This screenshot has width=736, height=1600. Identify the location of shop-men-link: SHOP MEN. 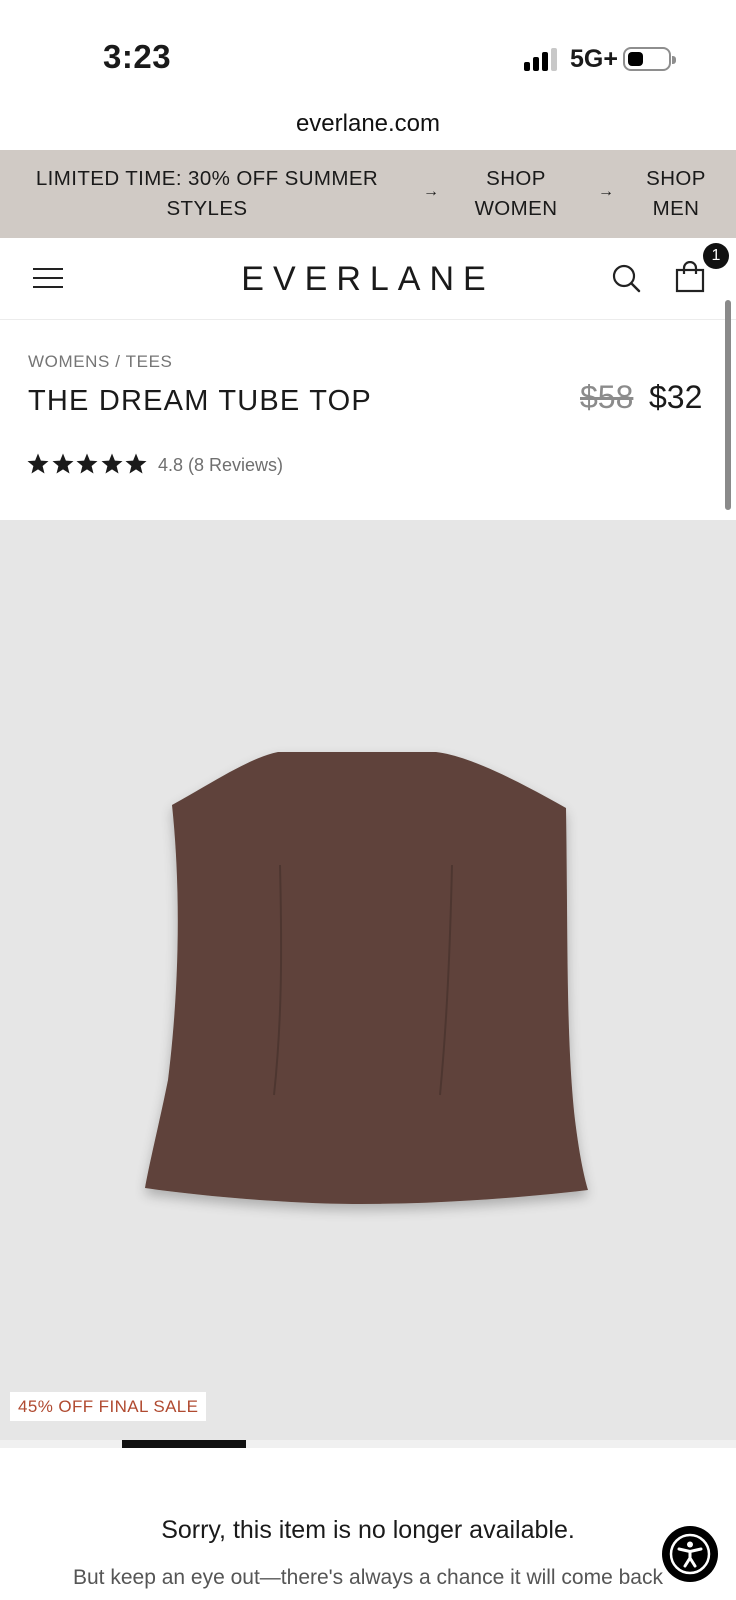
(676, 194).